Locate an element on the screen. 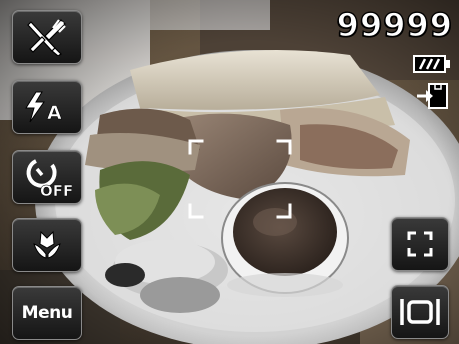 The height and width of the screenshot is (344, 459). shots-remaining-counter: 99999 is located at coordinates (394, 25).